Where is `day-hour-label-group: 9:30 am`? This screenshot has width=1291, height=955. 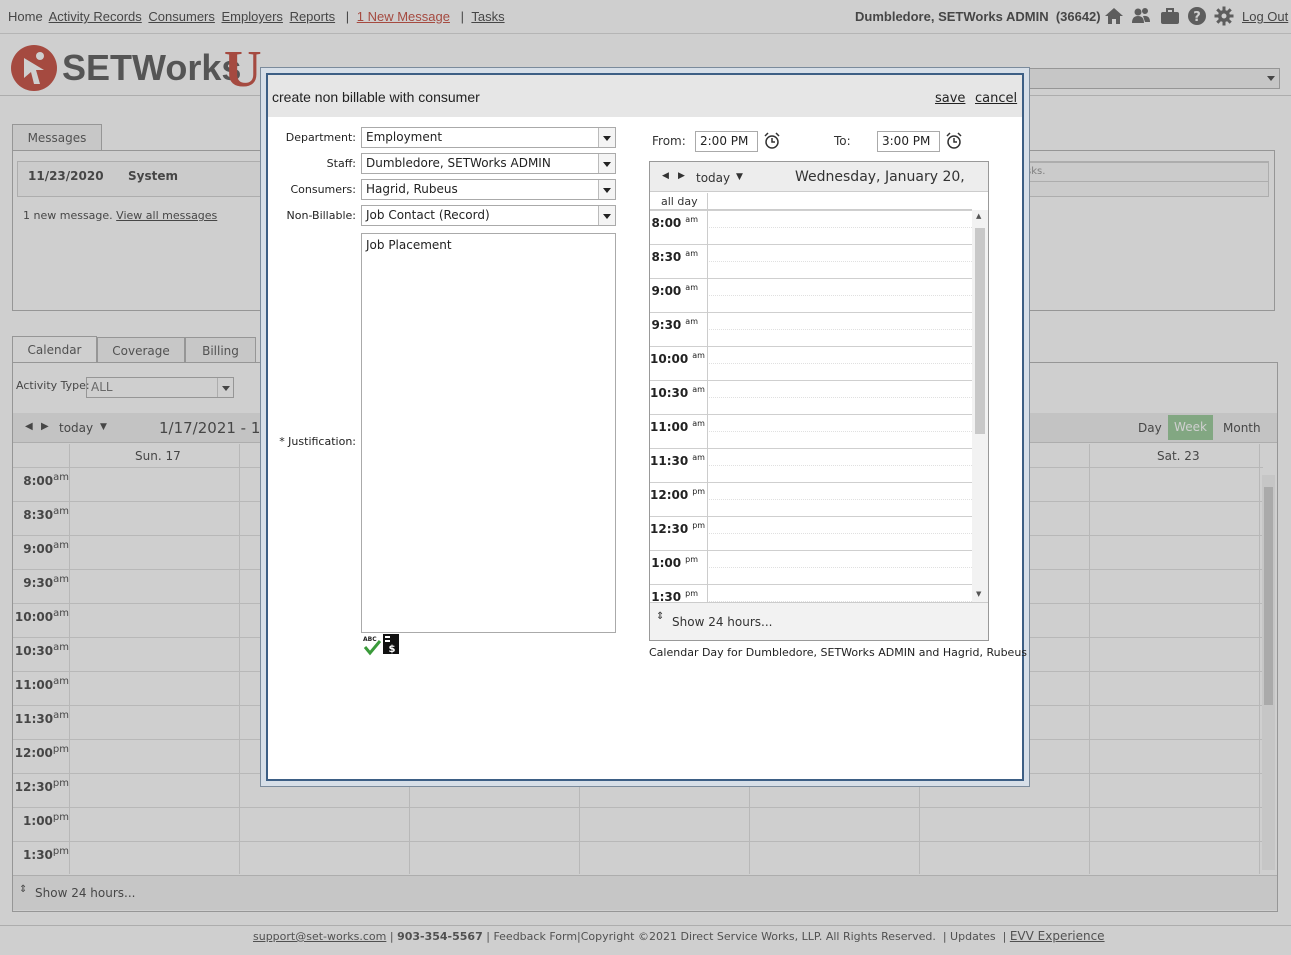 day-hour-label-group: 9:30 am is located at coordinates (674, 324).